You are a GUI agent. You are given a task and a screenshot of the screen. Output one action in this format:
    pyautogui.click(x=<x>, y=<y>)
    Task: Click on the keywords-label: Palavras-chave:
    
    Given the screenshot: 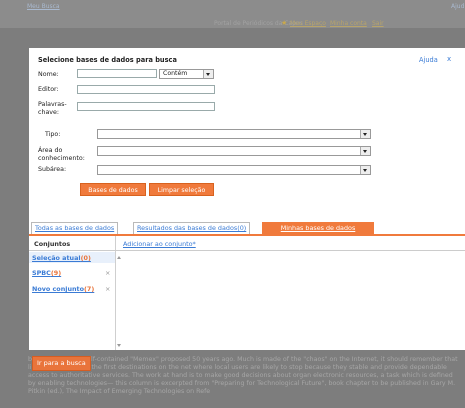 What is the action you would take?
    pyautogui.click(x=52, y=108)
    